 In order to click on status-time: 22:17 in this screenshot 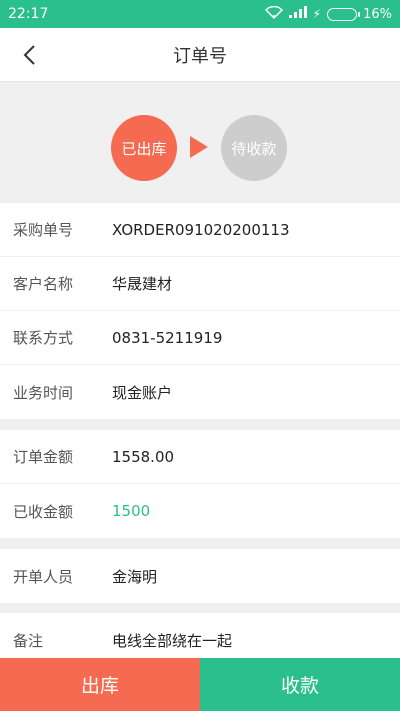, I will do `click(28, 14)`.